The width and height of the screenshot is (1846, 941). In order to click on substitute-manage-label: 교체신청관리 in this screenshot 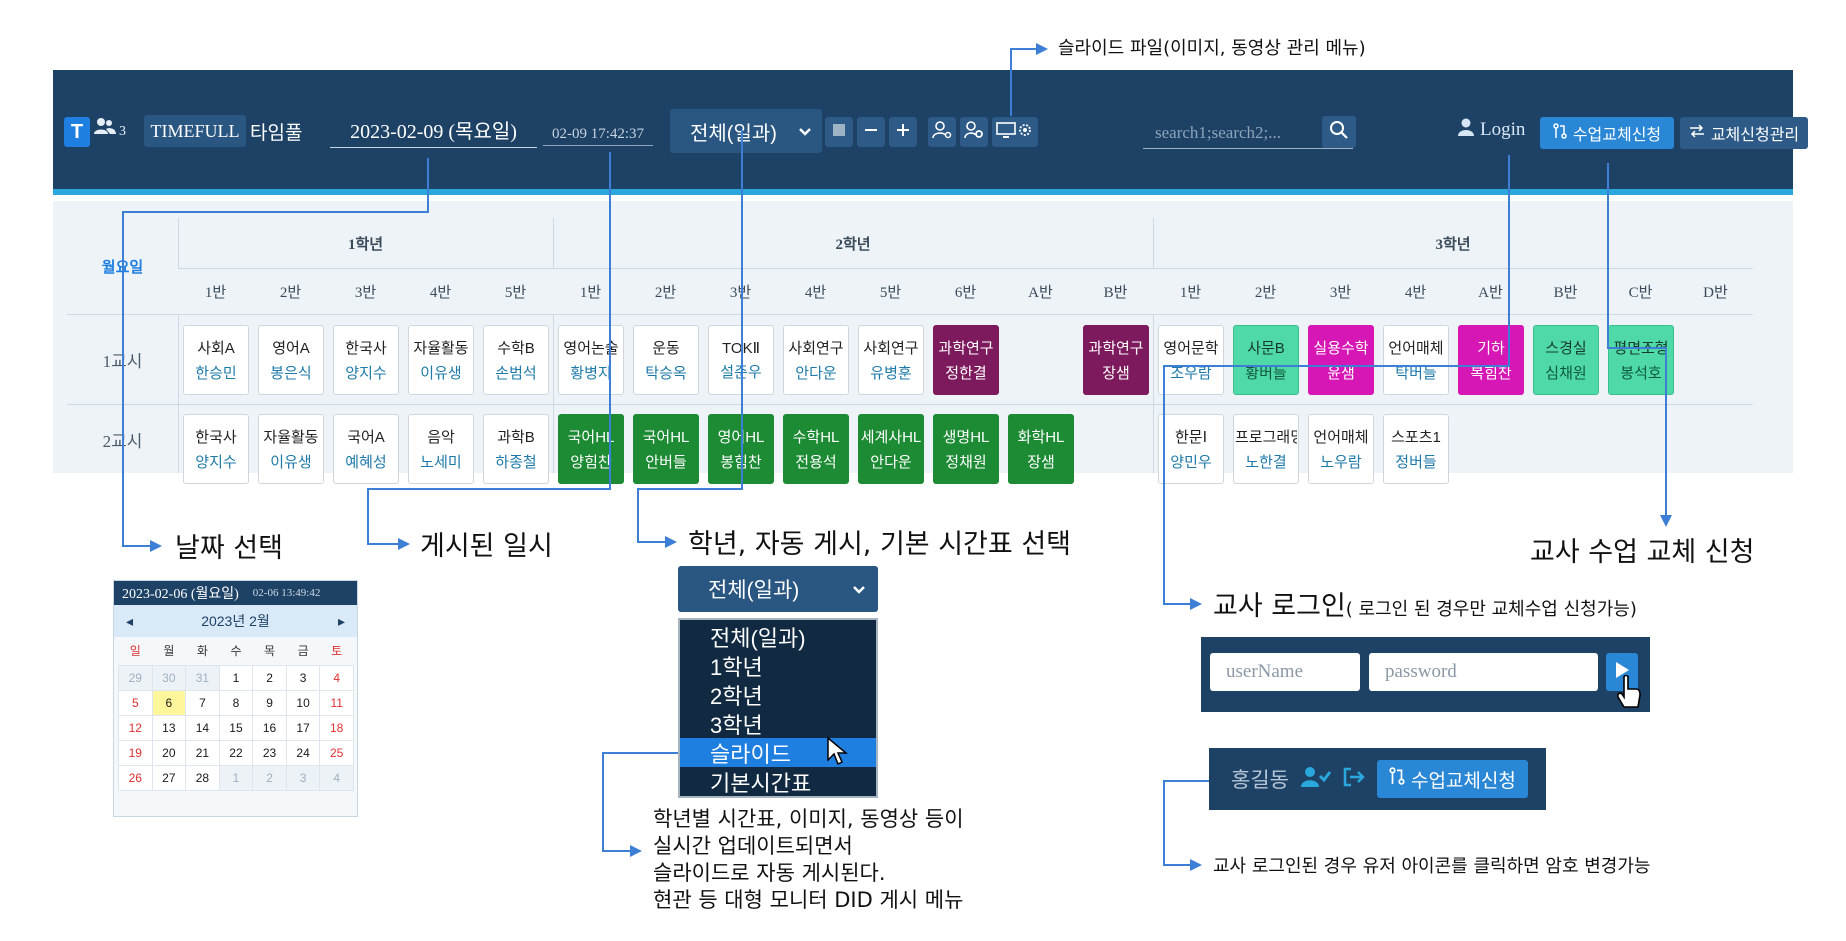, I will do `click(1755, 135)`.